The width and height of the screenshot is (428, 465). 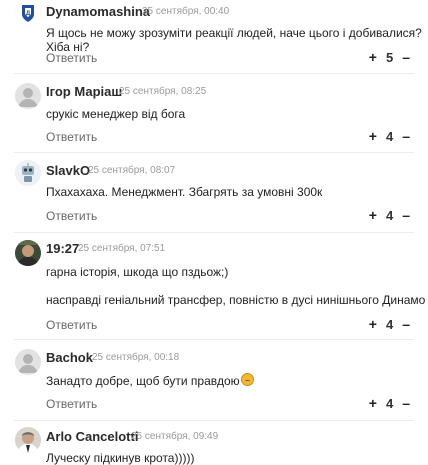 I want to click on comment-text-content: Занадто добре, щоб бути правдою, so click(x=143, y=381).